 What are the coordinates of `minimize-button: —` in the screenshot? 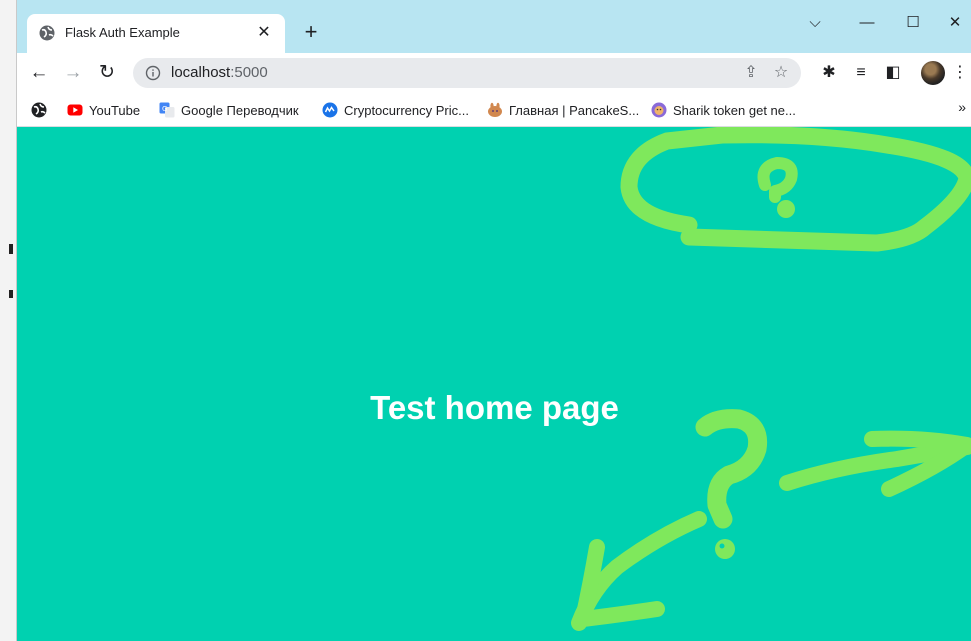 It's located at (867, 23).